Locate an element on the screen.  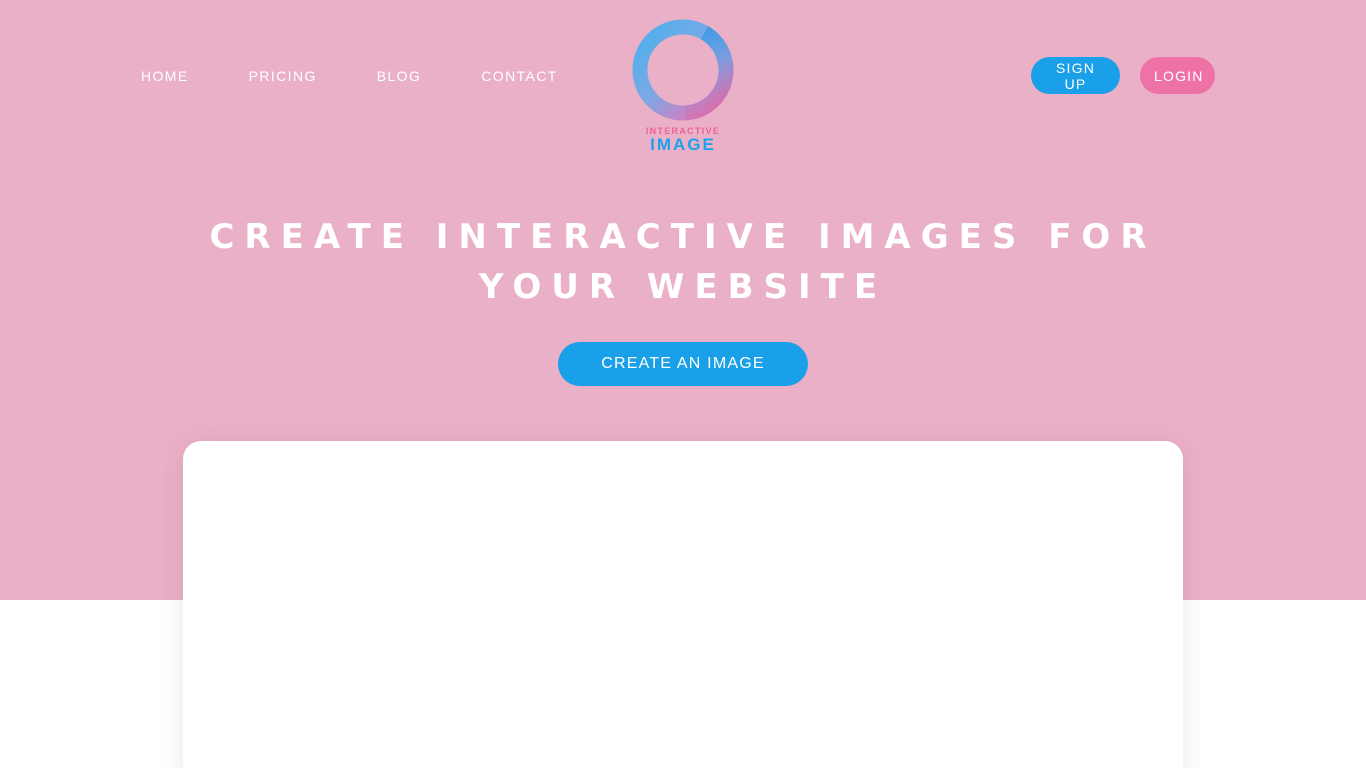
auth-buttons: SIGN UP LOGIN is located at coordinates (1123, 75).